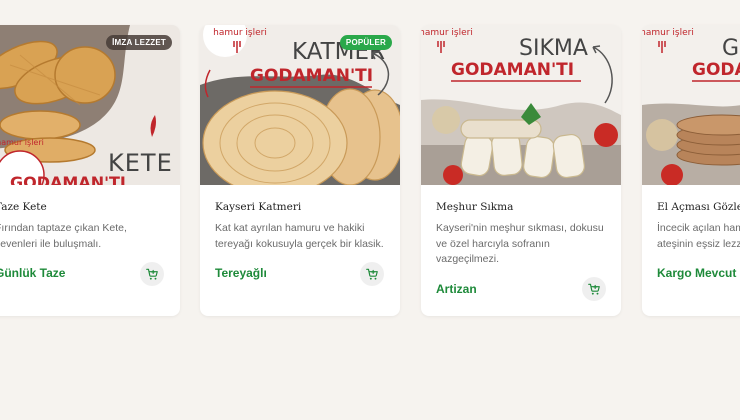 The image size is (740, 420). What do you see at coordinates (456, 289) in the screenshot?
I see `product-tag: Artizan` at bounding box center [456, 289].